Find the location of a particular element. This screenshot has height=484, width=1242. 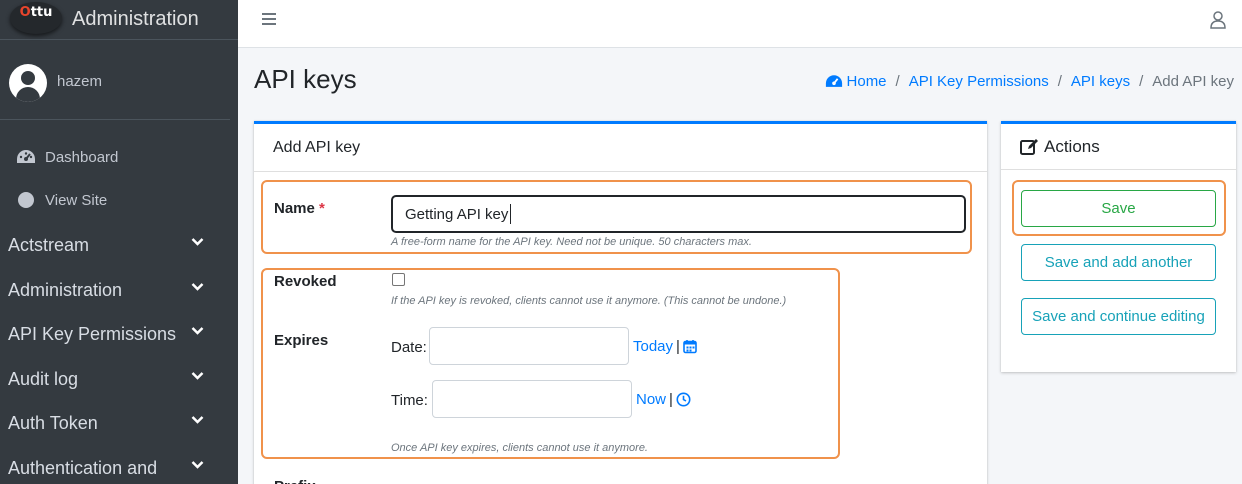

sidebar-section-label: Administration is located at coordinates (65, 289).